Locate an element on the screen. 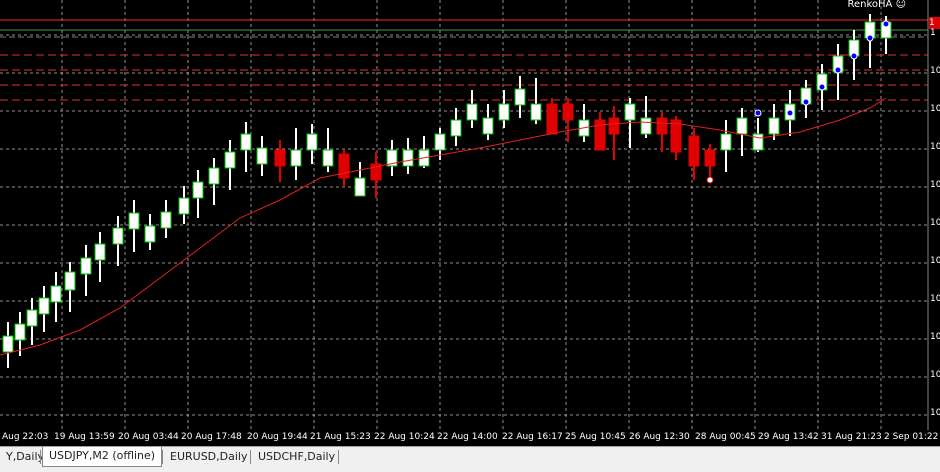  time-tick-label: Aug 22:03 is located at coordinates (25, 437).